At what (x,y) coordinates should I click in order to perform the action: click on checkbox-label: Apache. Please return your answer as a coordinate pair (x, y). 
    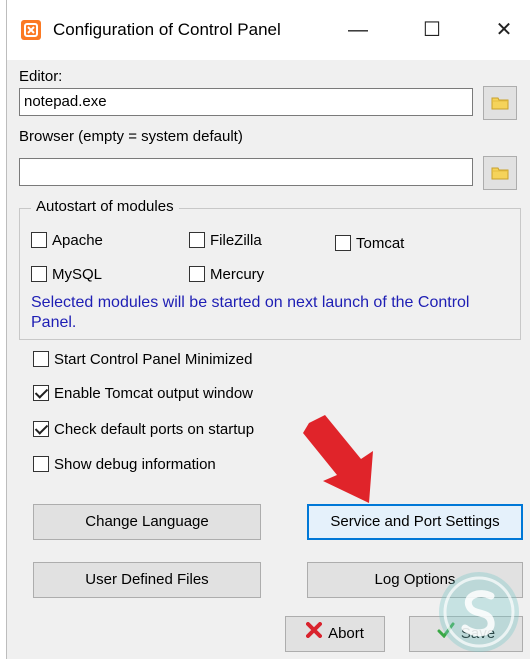
    Looking at the image, I should click on (77, 240).